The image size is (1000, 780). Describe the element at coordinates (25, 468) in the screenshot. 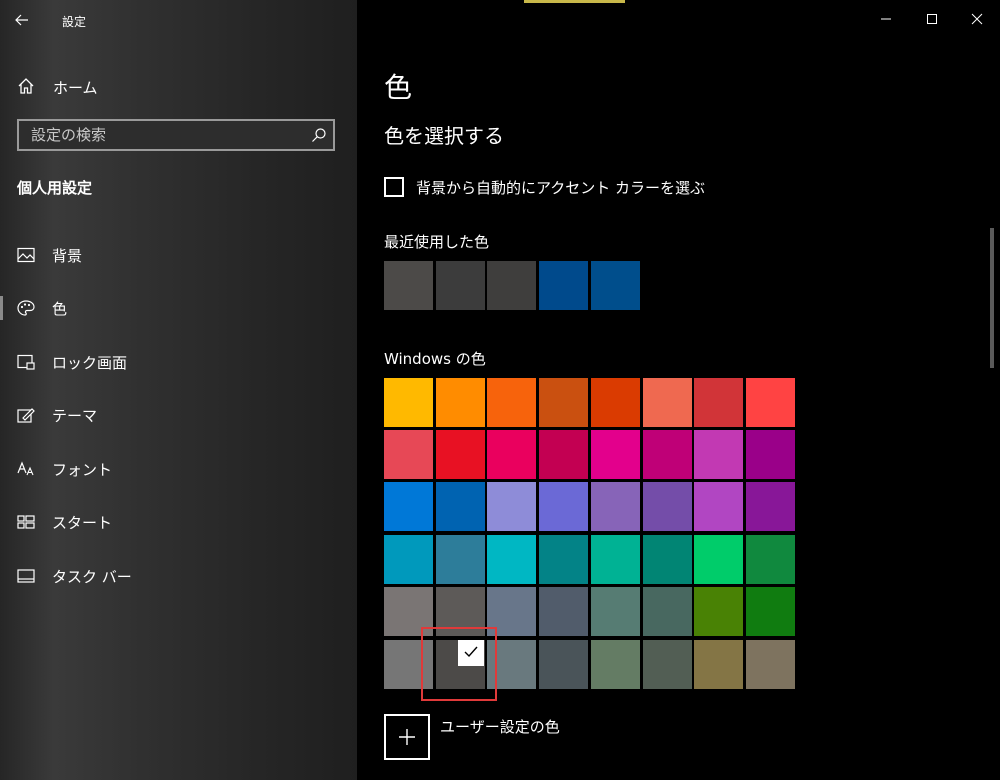

I see `font-icon` at that location.